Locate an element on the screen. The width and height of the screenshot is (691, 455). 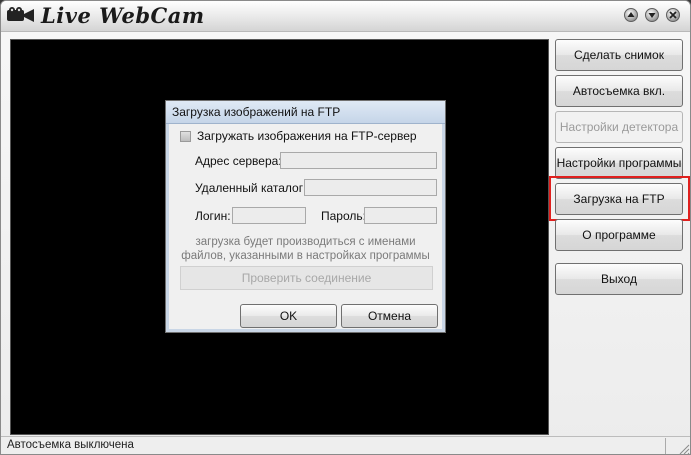
ftp-enable-checkbox is located at coordinates (185, 136).